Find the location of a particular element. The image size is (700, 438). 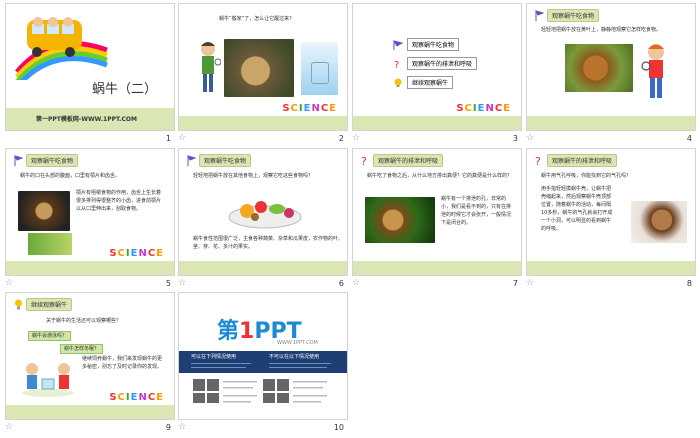

slide-number: 3 is located at coordinates (515, 138).